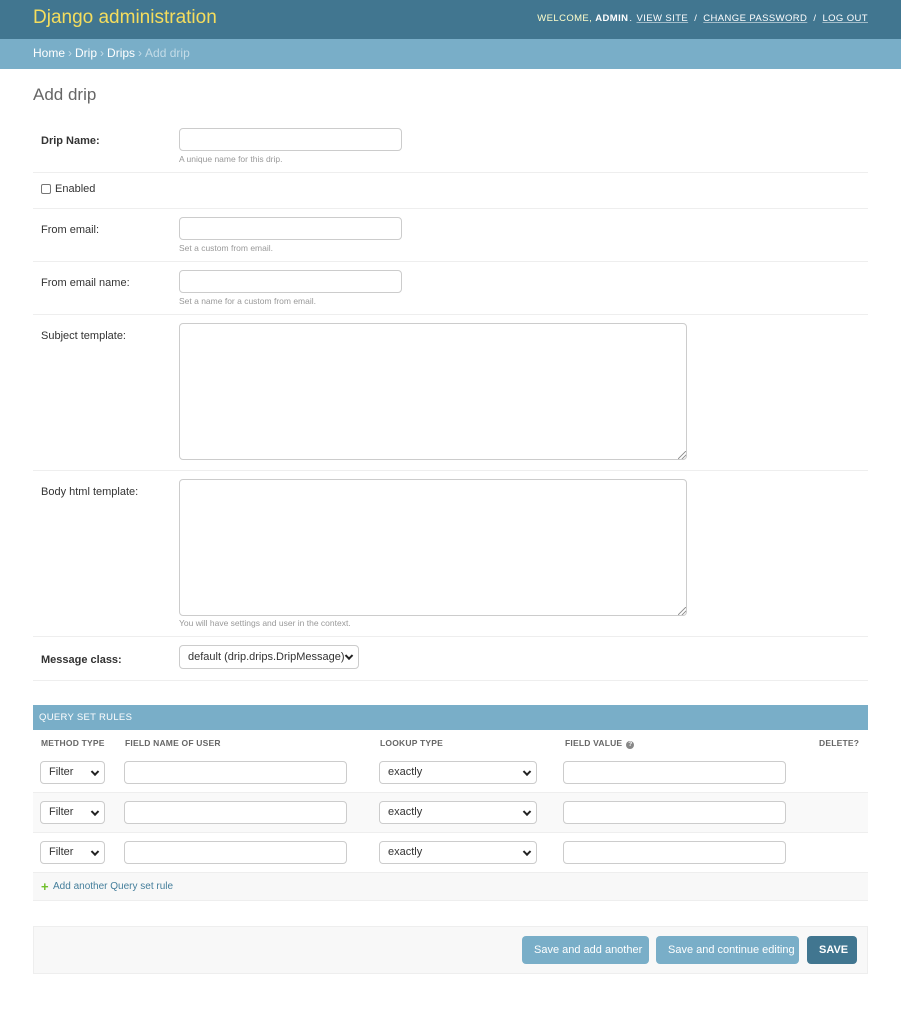 This screenshot has width=901, height=1024. Describe the element at coordinates (70, 141) in the screenshot. I see `drip-name-label: Drip Name:` at that location.